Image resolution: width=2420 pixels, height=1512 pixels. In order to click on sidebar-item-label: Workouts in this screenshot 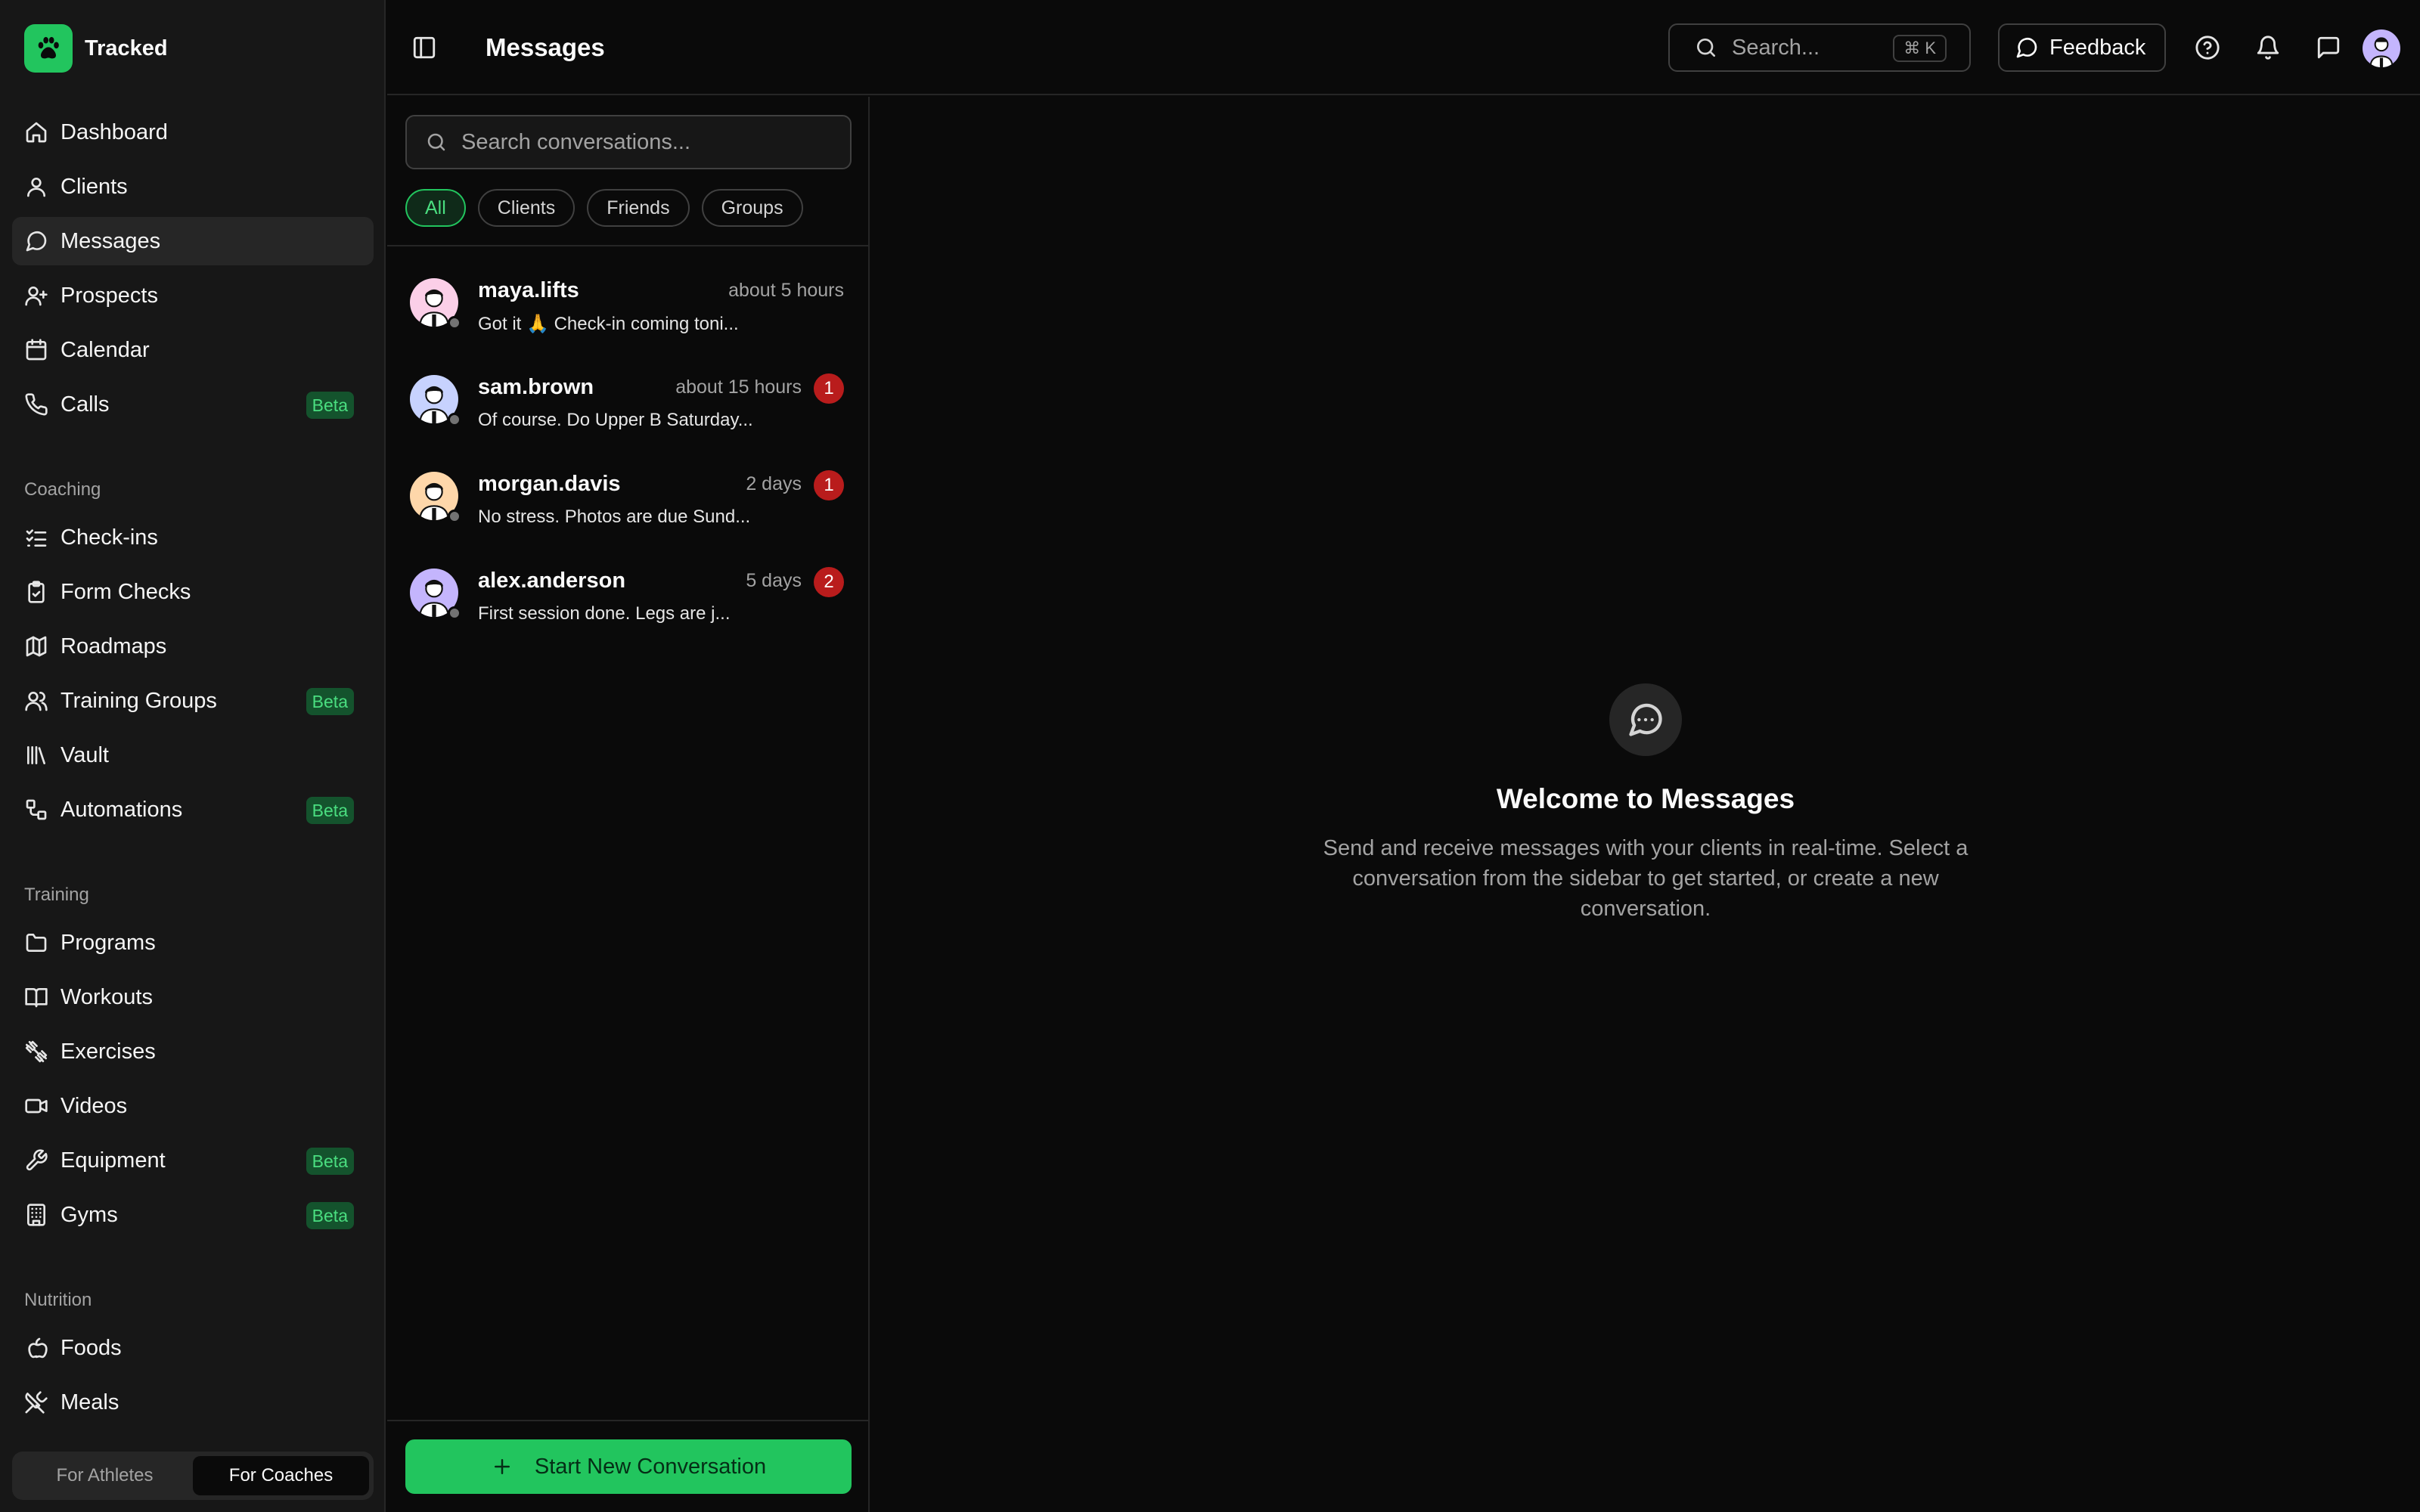, I will do `click(106, 996)`.